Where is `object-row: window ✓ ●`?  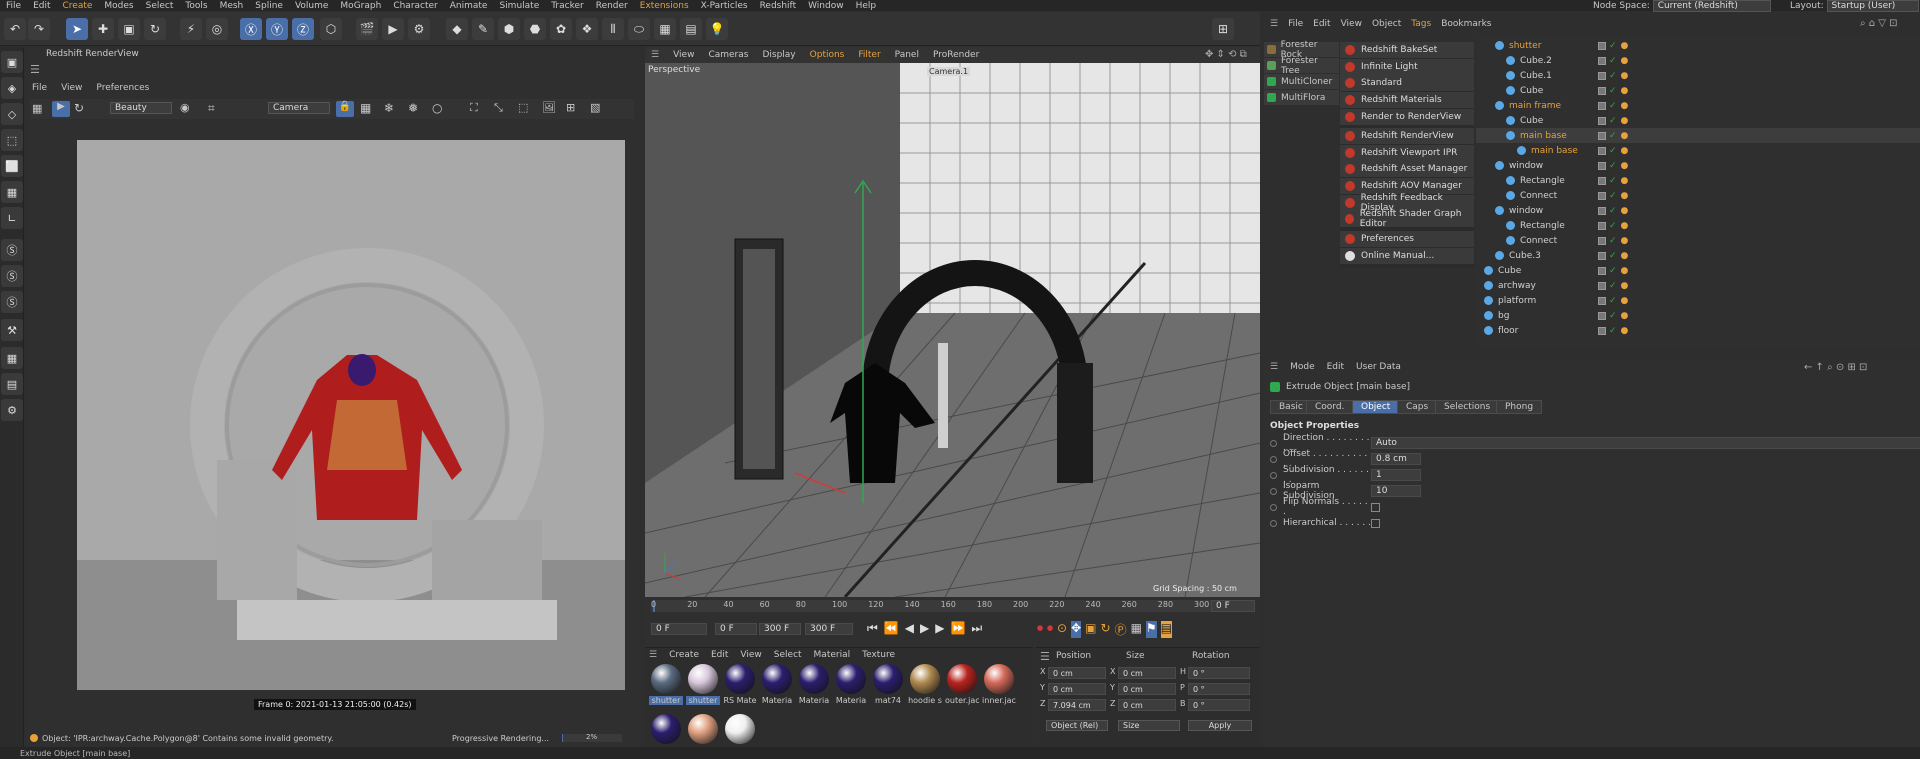 object-row: window ✓ ● is located at coordinates (1698, 165).